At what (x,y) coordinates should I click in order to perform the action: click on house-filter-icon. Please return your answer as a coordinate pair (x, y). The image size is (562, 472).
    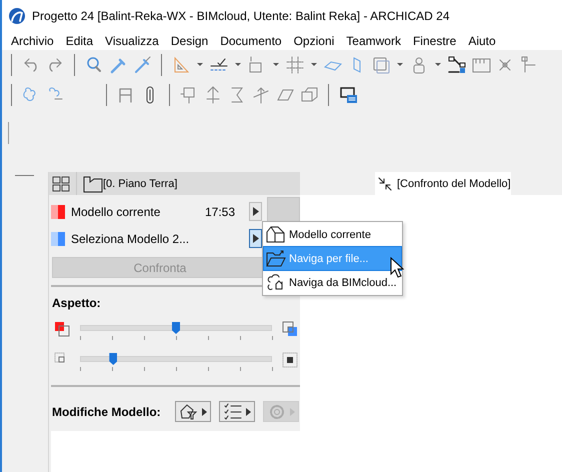
    Looking at the image, I should click on (189, 412).